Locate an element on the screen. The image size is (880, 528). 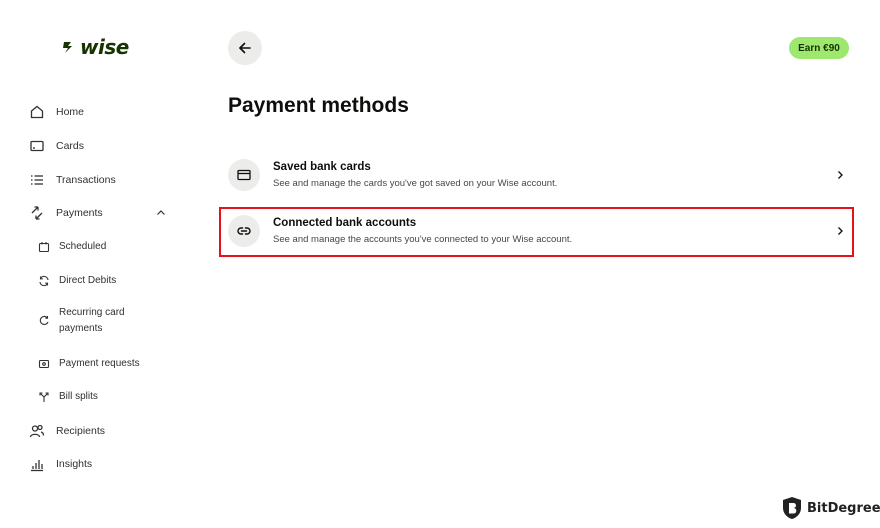
row-title: Saved bank cards is located at coordinates (322, 167).